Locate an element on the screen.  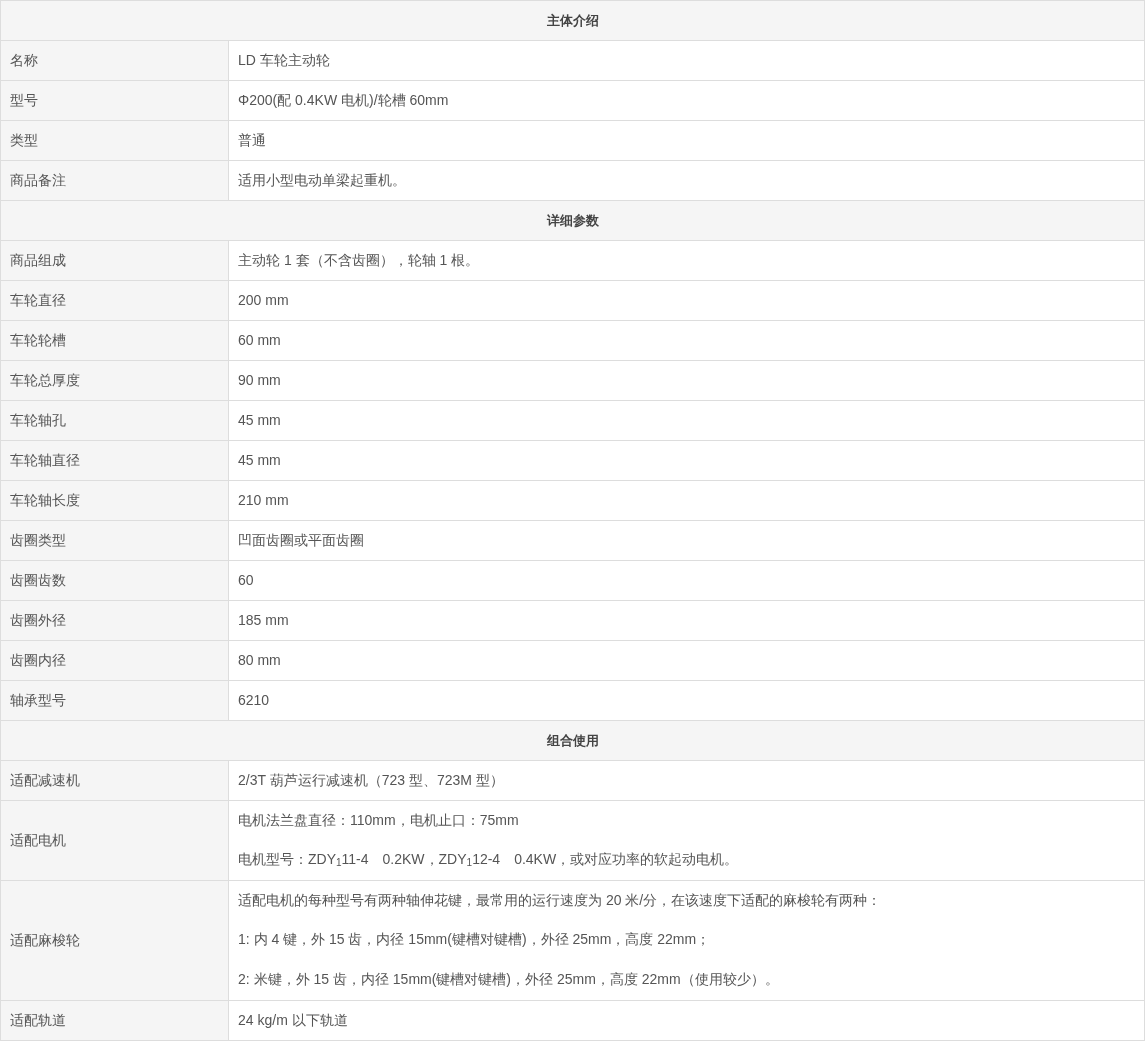
value-text: 适配电机的每种型号有两种轴伸花键，最常用的运行速度为 20 米/分，在该速度下适配的麻梭轮有两种： is located at coordinates (560, 900).